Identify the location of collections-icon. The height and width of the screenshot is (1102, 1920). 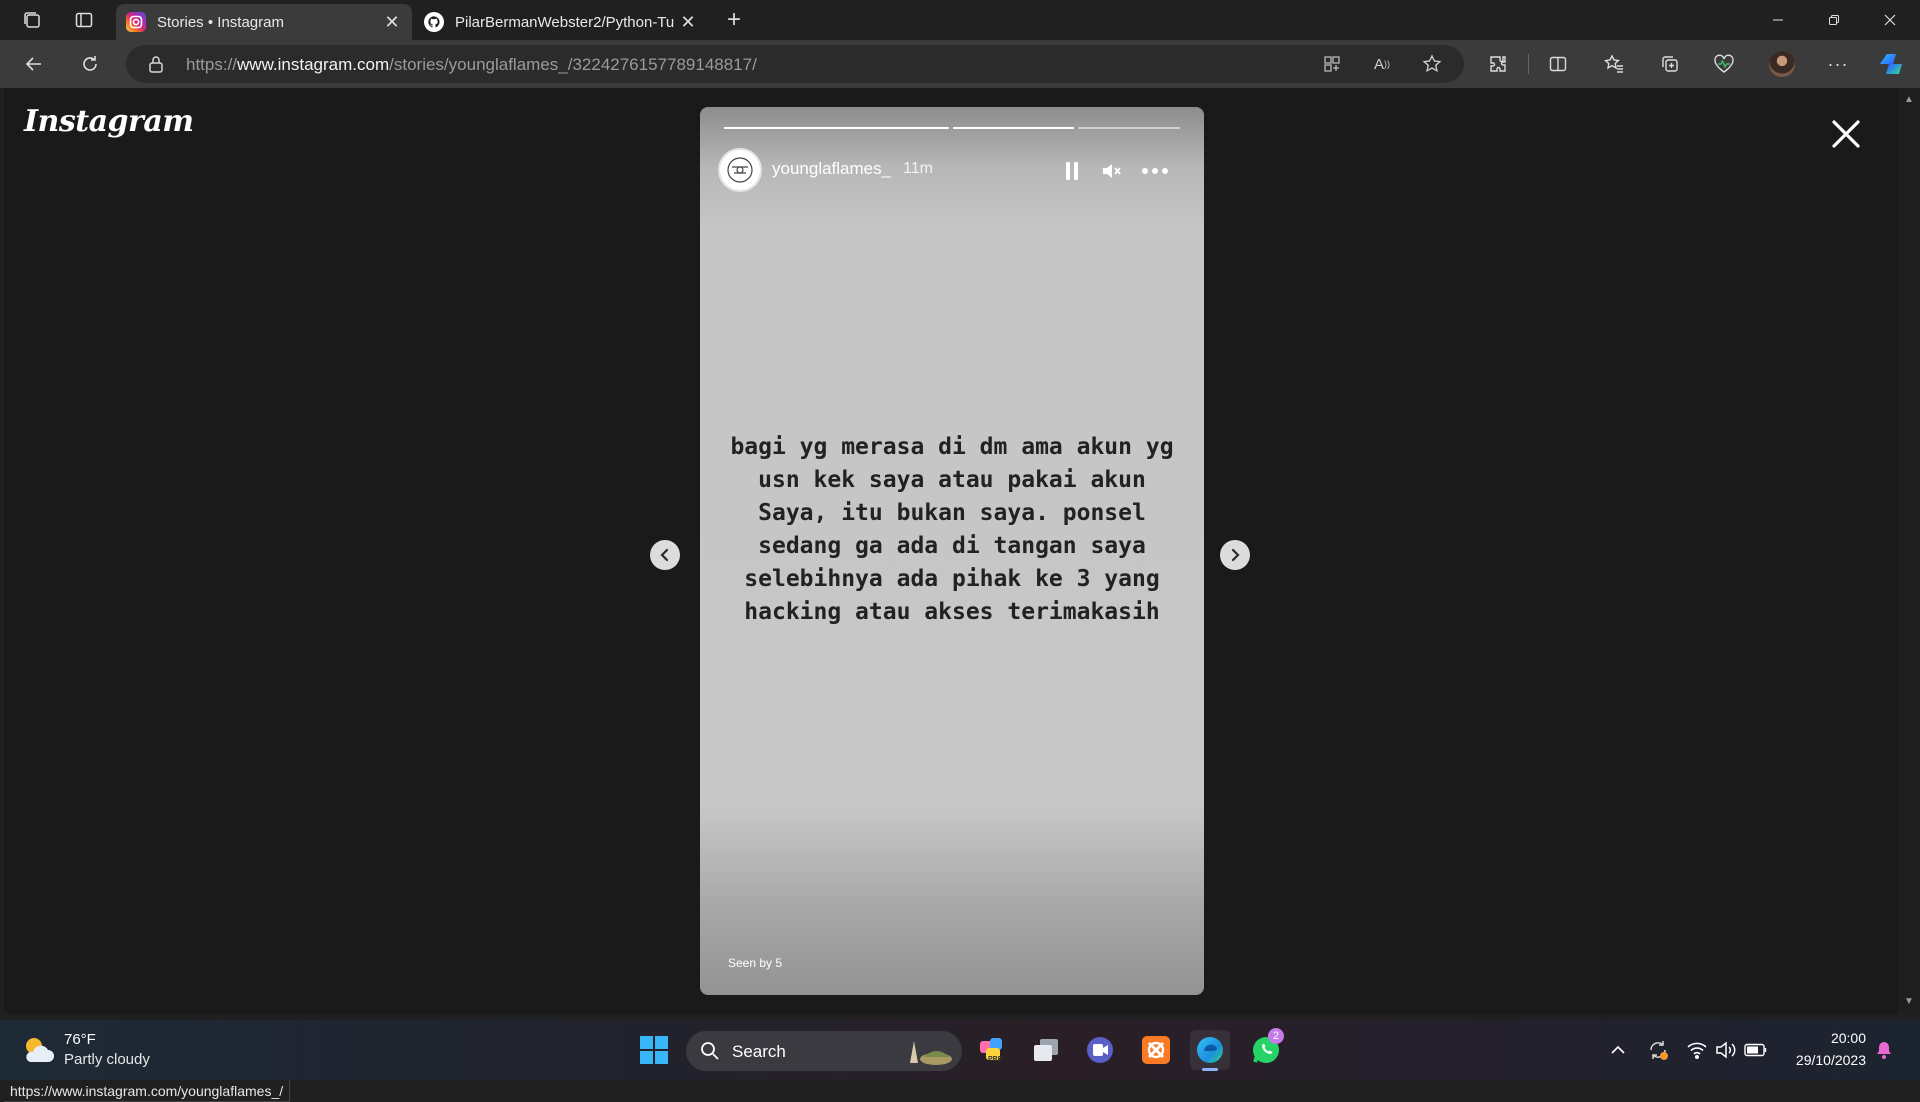
(1670, 64).